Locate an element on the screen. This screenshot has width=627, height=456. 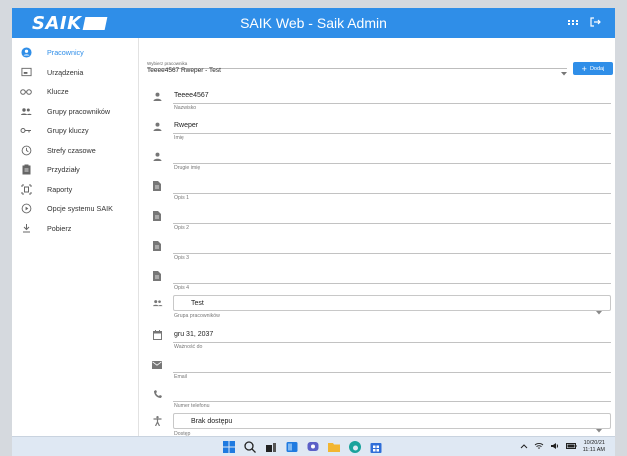
sidebar-item-opcje-systemu: Opcje systemu SAIK is located at coordinates (75, 209).